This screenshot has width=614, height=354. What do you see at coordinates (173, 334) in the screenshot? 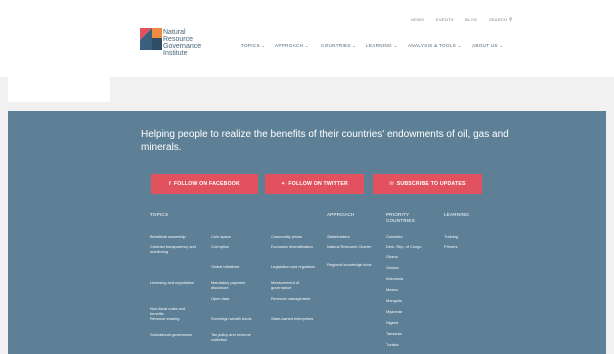
I see `footer-link: Subnational governance` at bounding box center [173, 334].